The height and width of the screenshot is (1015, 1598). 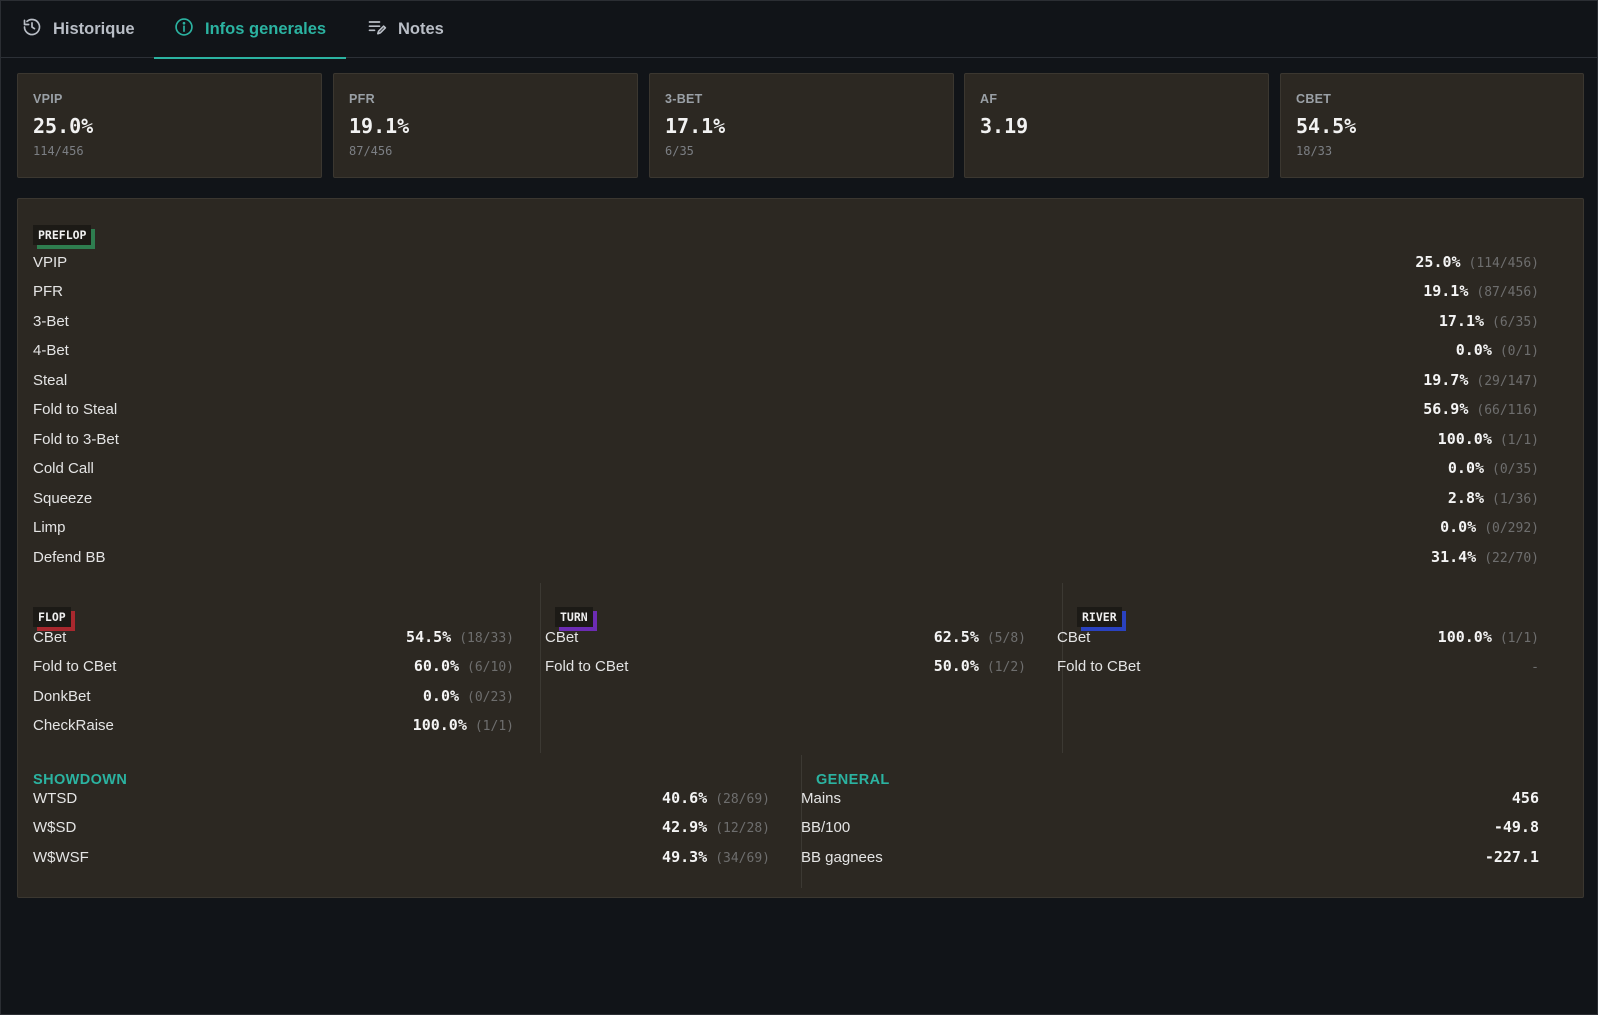 What do you see at coordinates (799, 30) in the screenshot?
I see `tab-bar: Historique Infos generales Notes` at bounding box center [799, 30].